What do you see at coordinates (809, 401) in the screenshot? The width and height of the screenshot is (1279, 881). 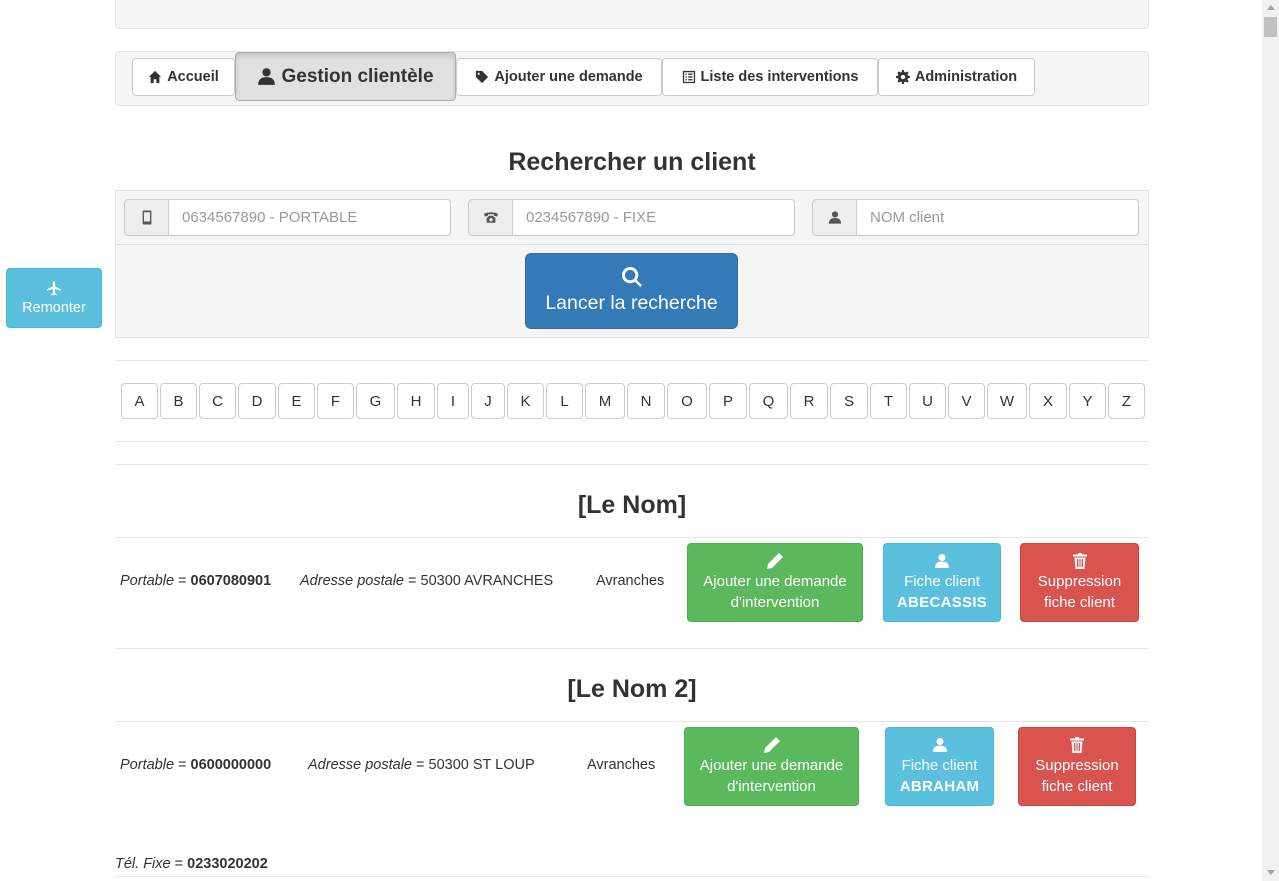 I see `letter-filter-r: R` at bounding box center [809, 401].